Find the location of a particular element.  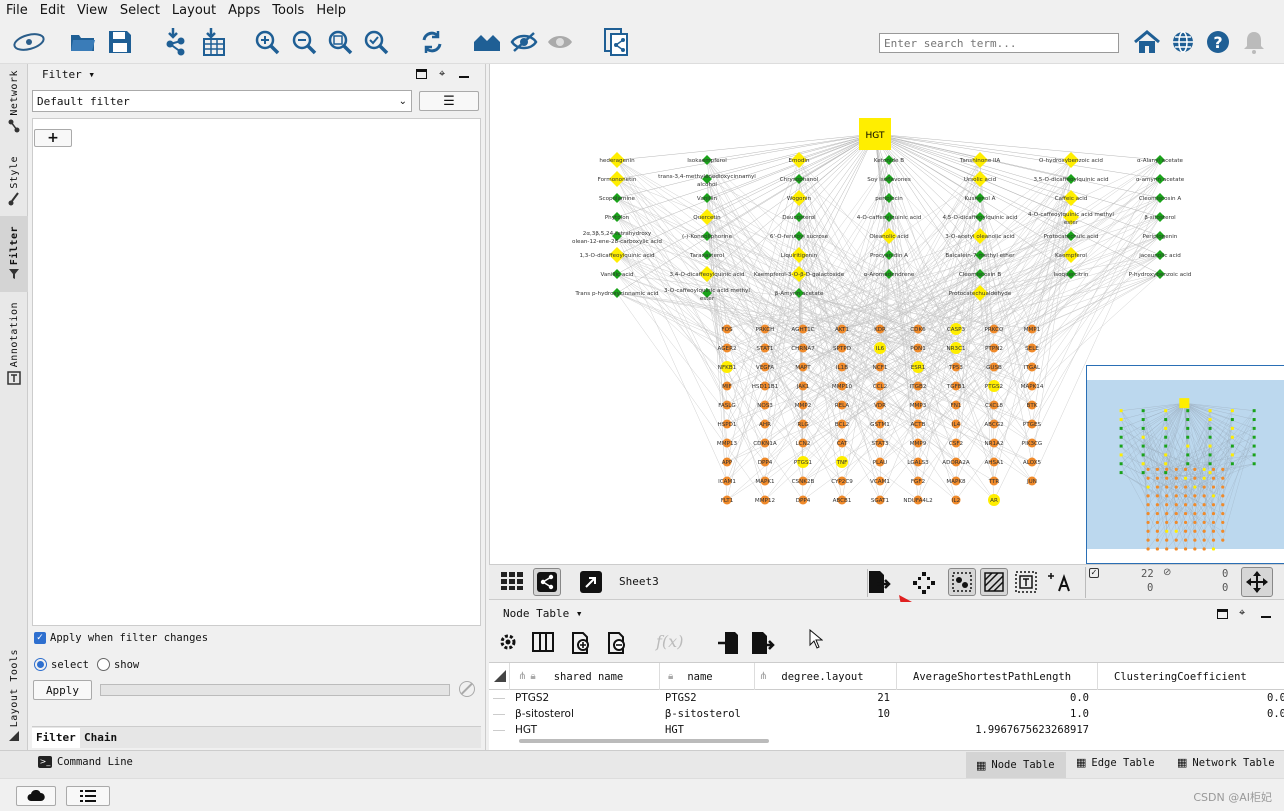

zoom-selected-icon is located at coordinates (376, 42).